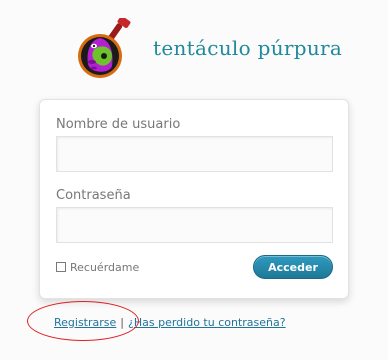  I want to click on username-input, so click(194, 154).